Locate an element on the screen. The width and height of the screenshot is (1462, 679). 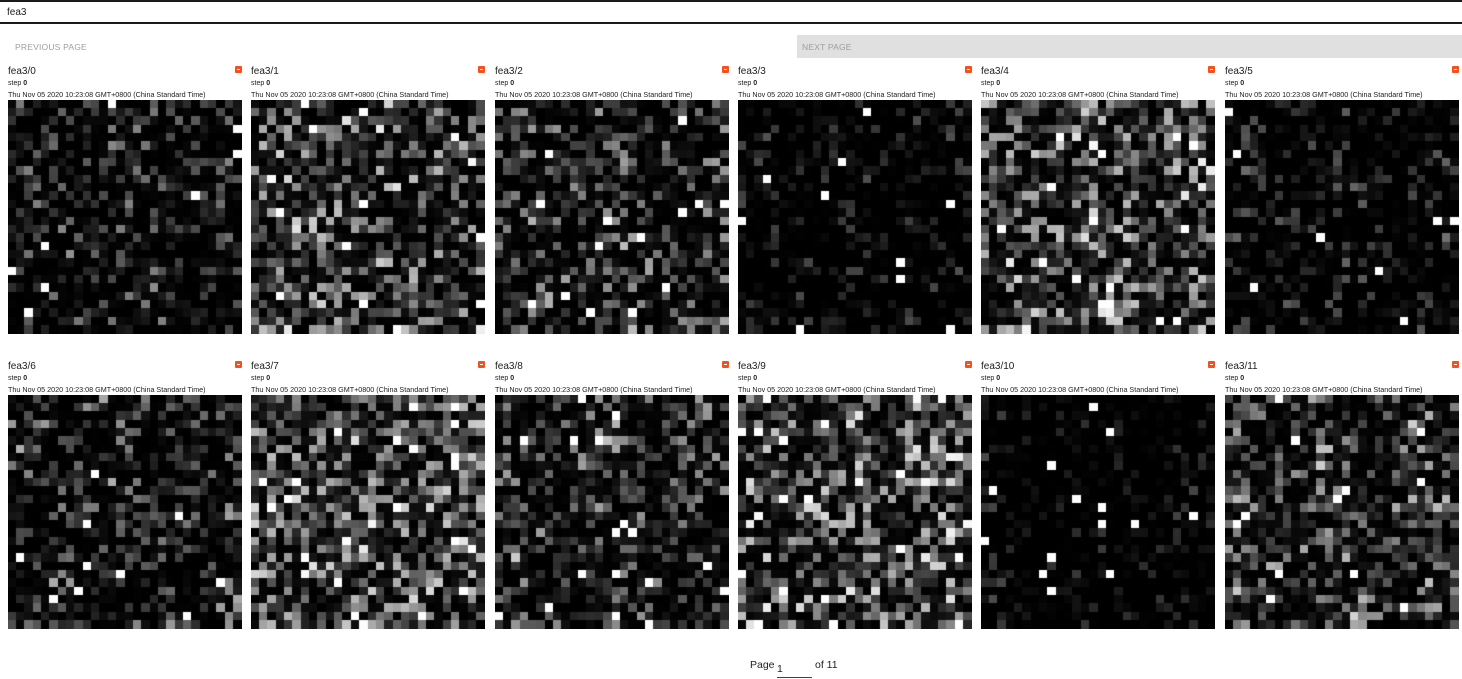
previous-page-button: PREVIOUS PAGE is located at coordinates (70, 46).